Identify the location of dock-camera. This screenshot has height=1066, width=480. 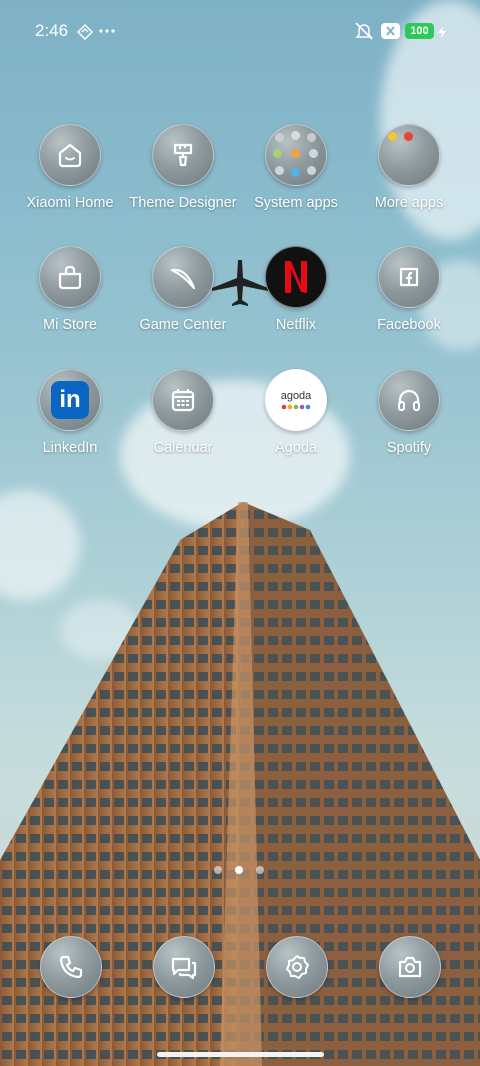
(410, 967).